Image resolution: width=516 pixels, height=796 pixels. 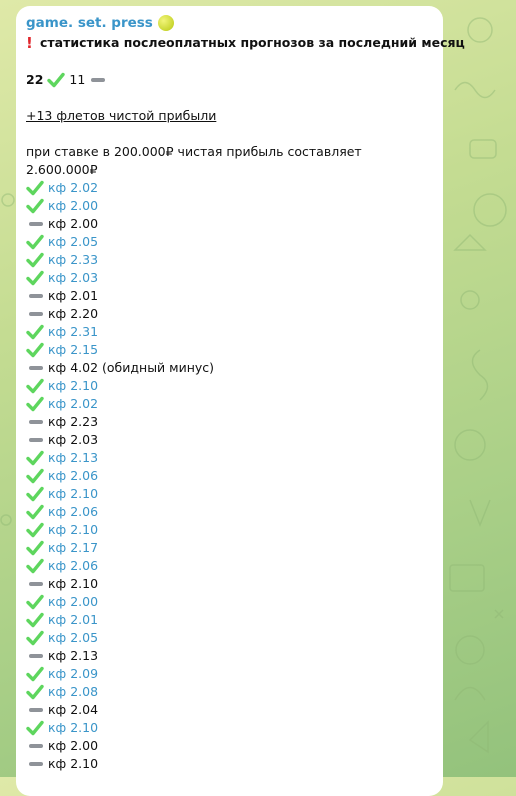 I want to click on result-link: кф 2.17, so click(x=73, y=548).